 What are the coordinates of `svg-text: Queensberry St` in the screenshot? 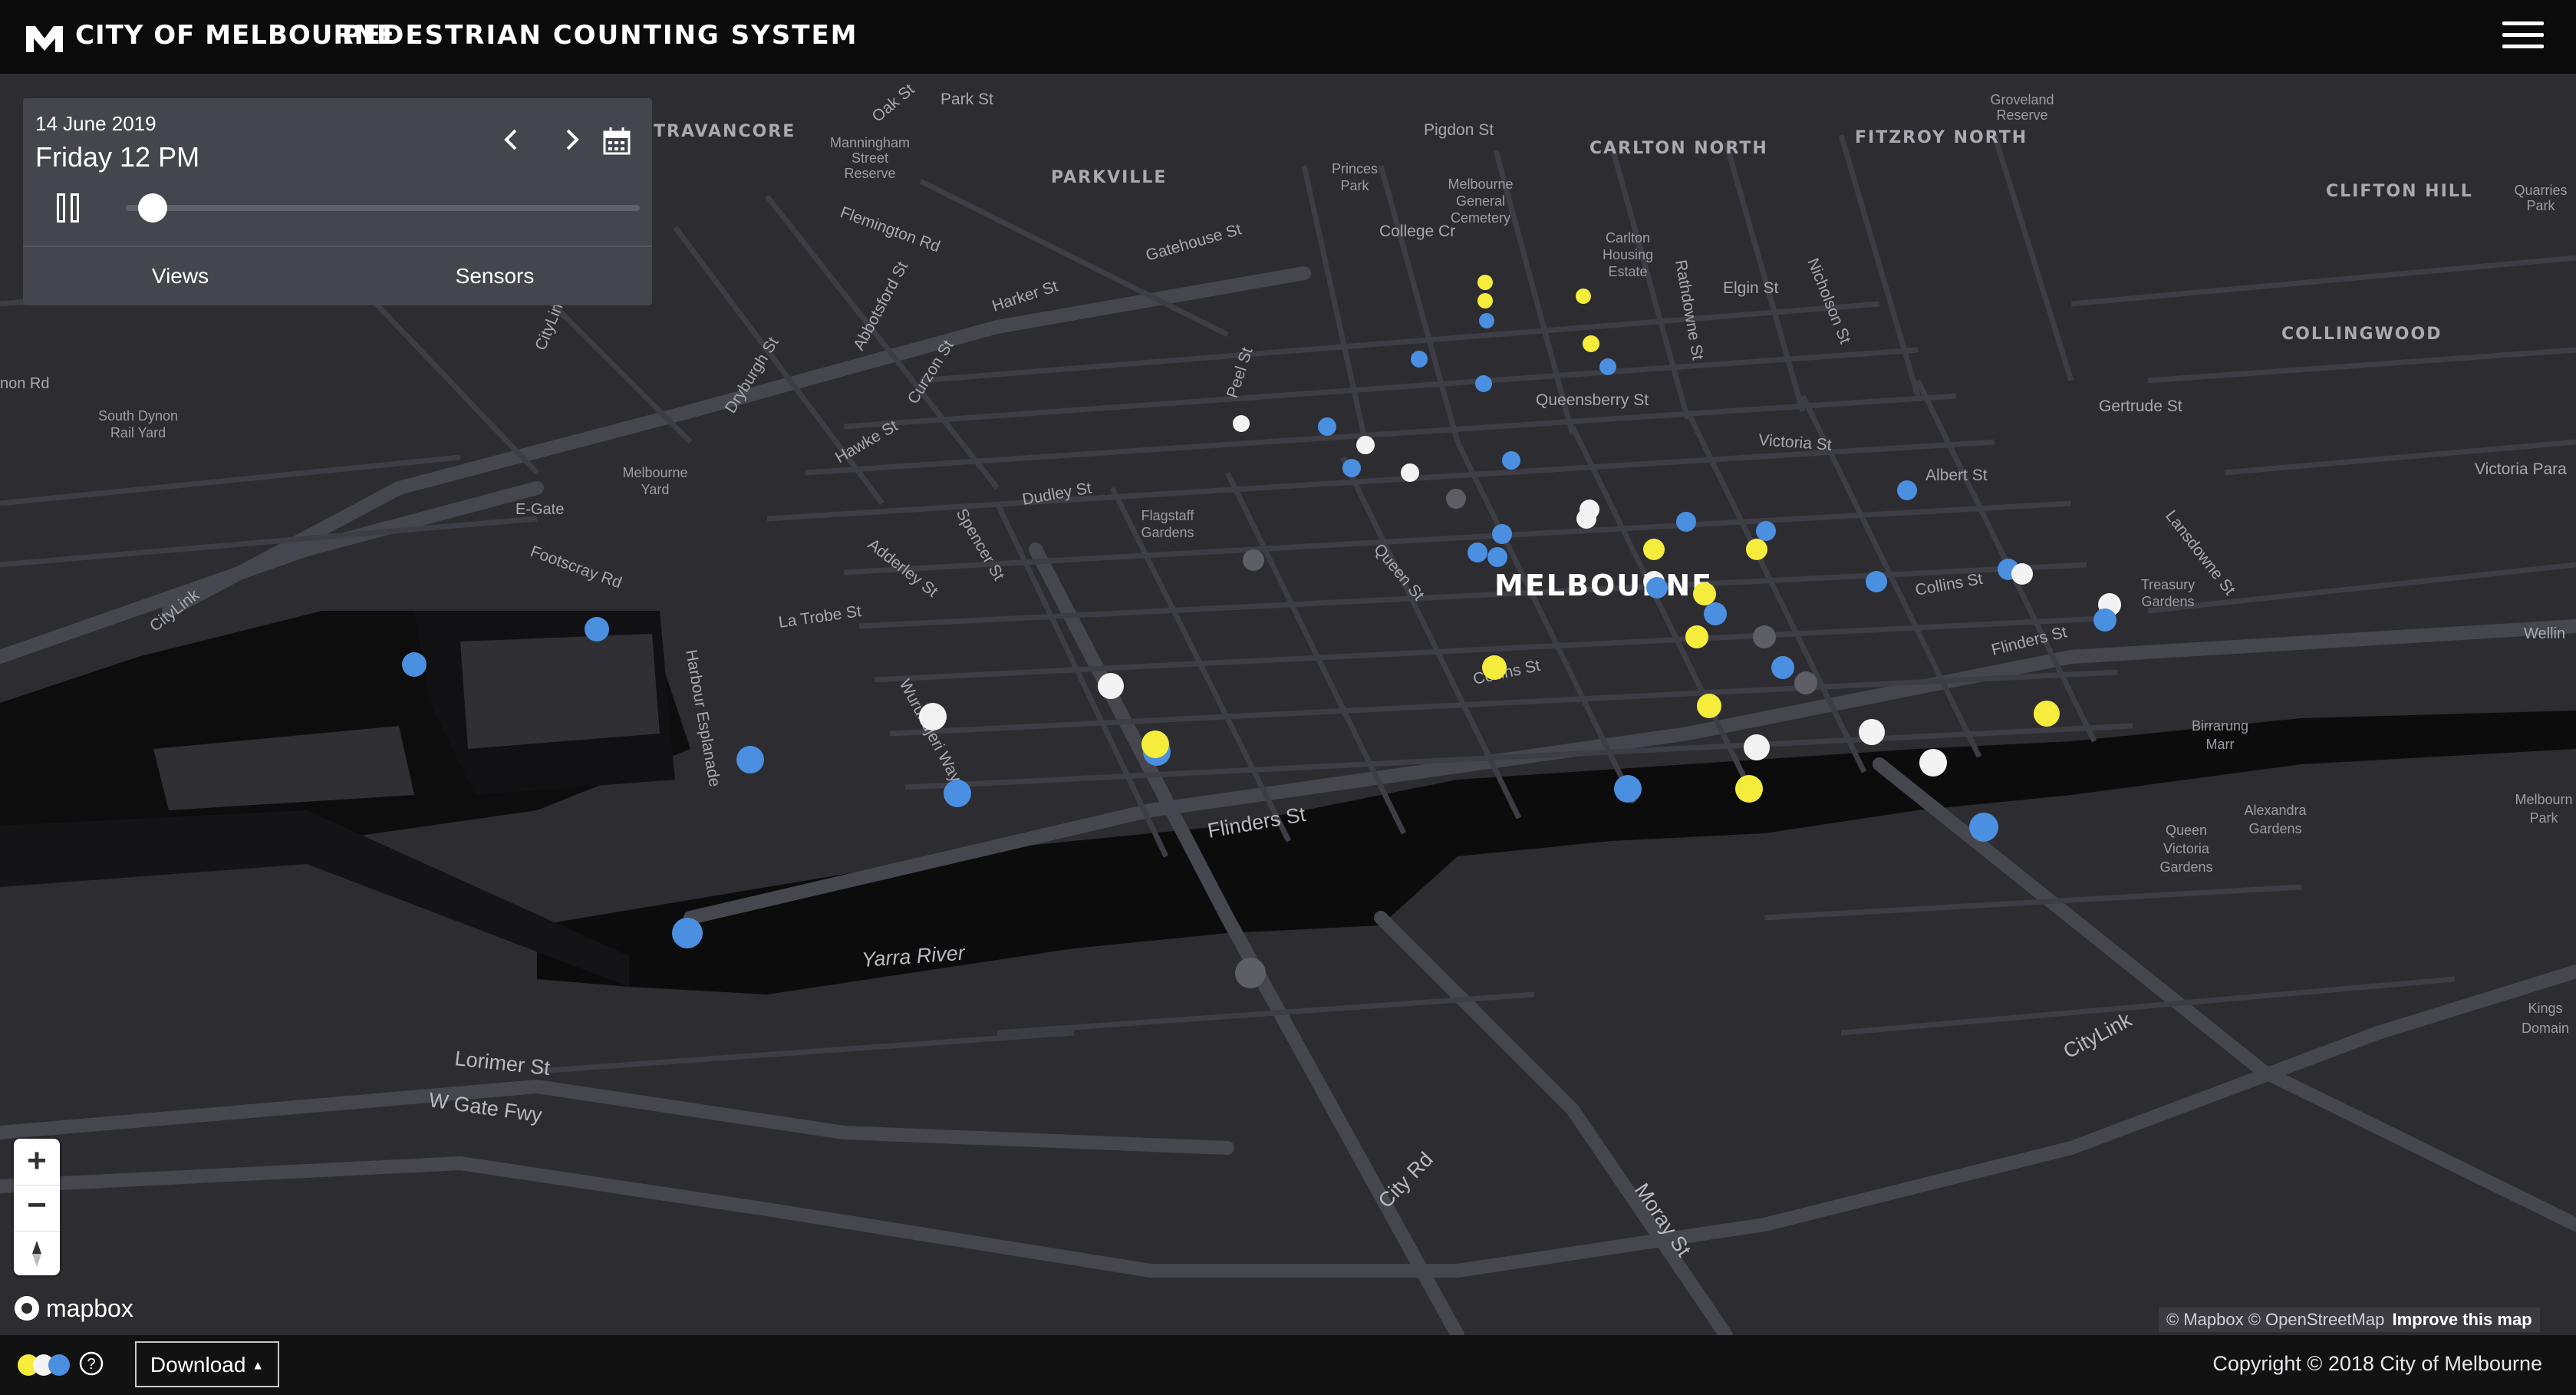 It's located at (1592, 400).